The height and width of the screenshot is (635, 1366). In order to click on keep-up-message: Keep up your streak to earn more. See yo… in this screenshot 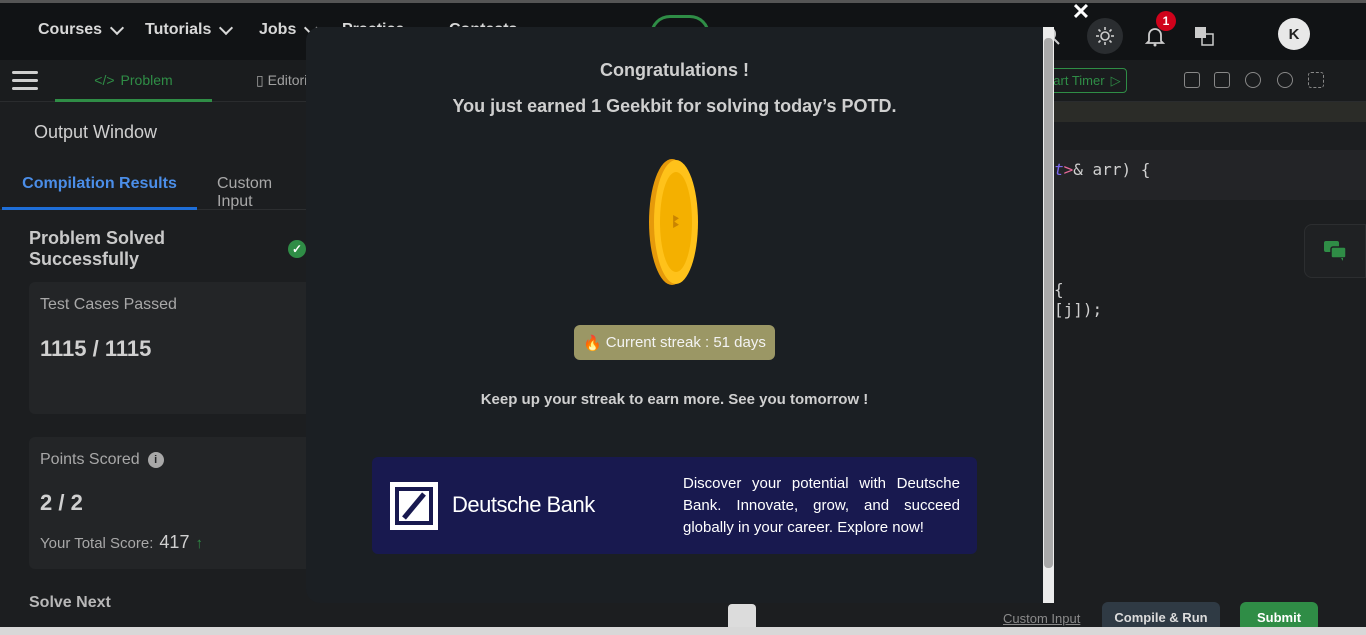, I will do `click(674, 399)`.